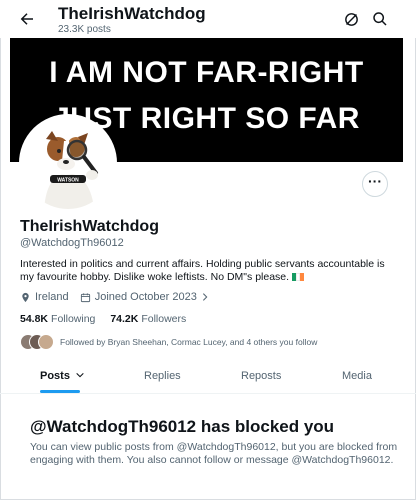  What do you see at coordinates (89, 226) in the screenshot?
I see `profile-display-name: TheIrishWatchdog` at bounding box center [89, 226].